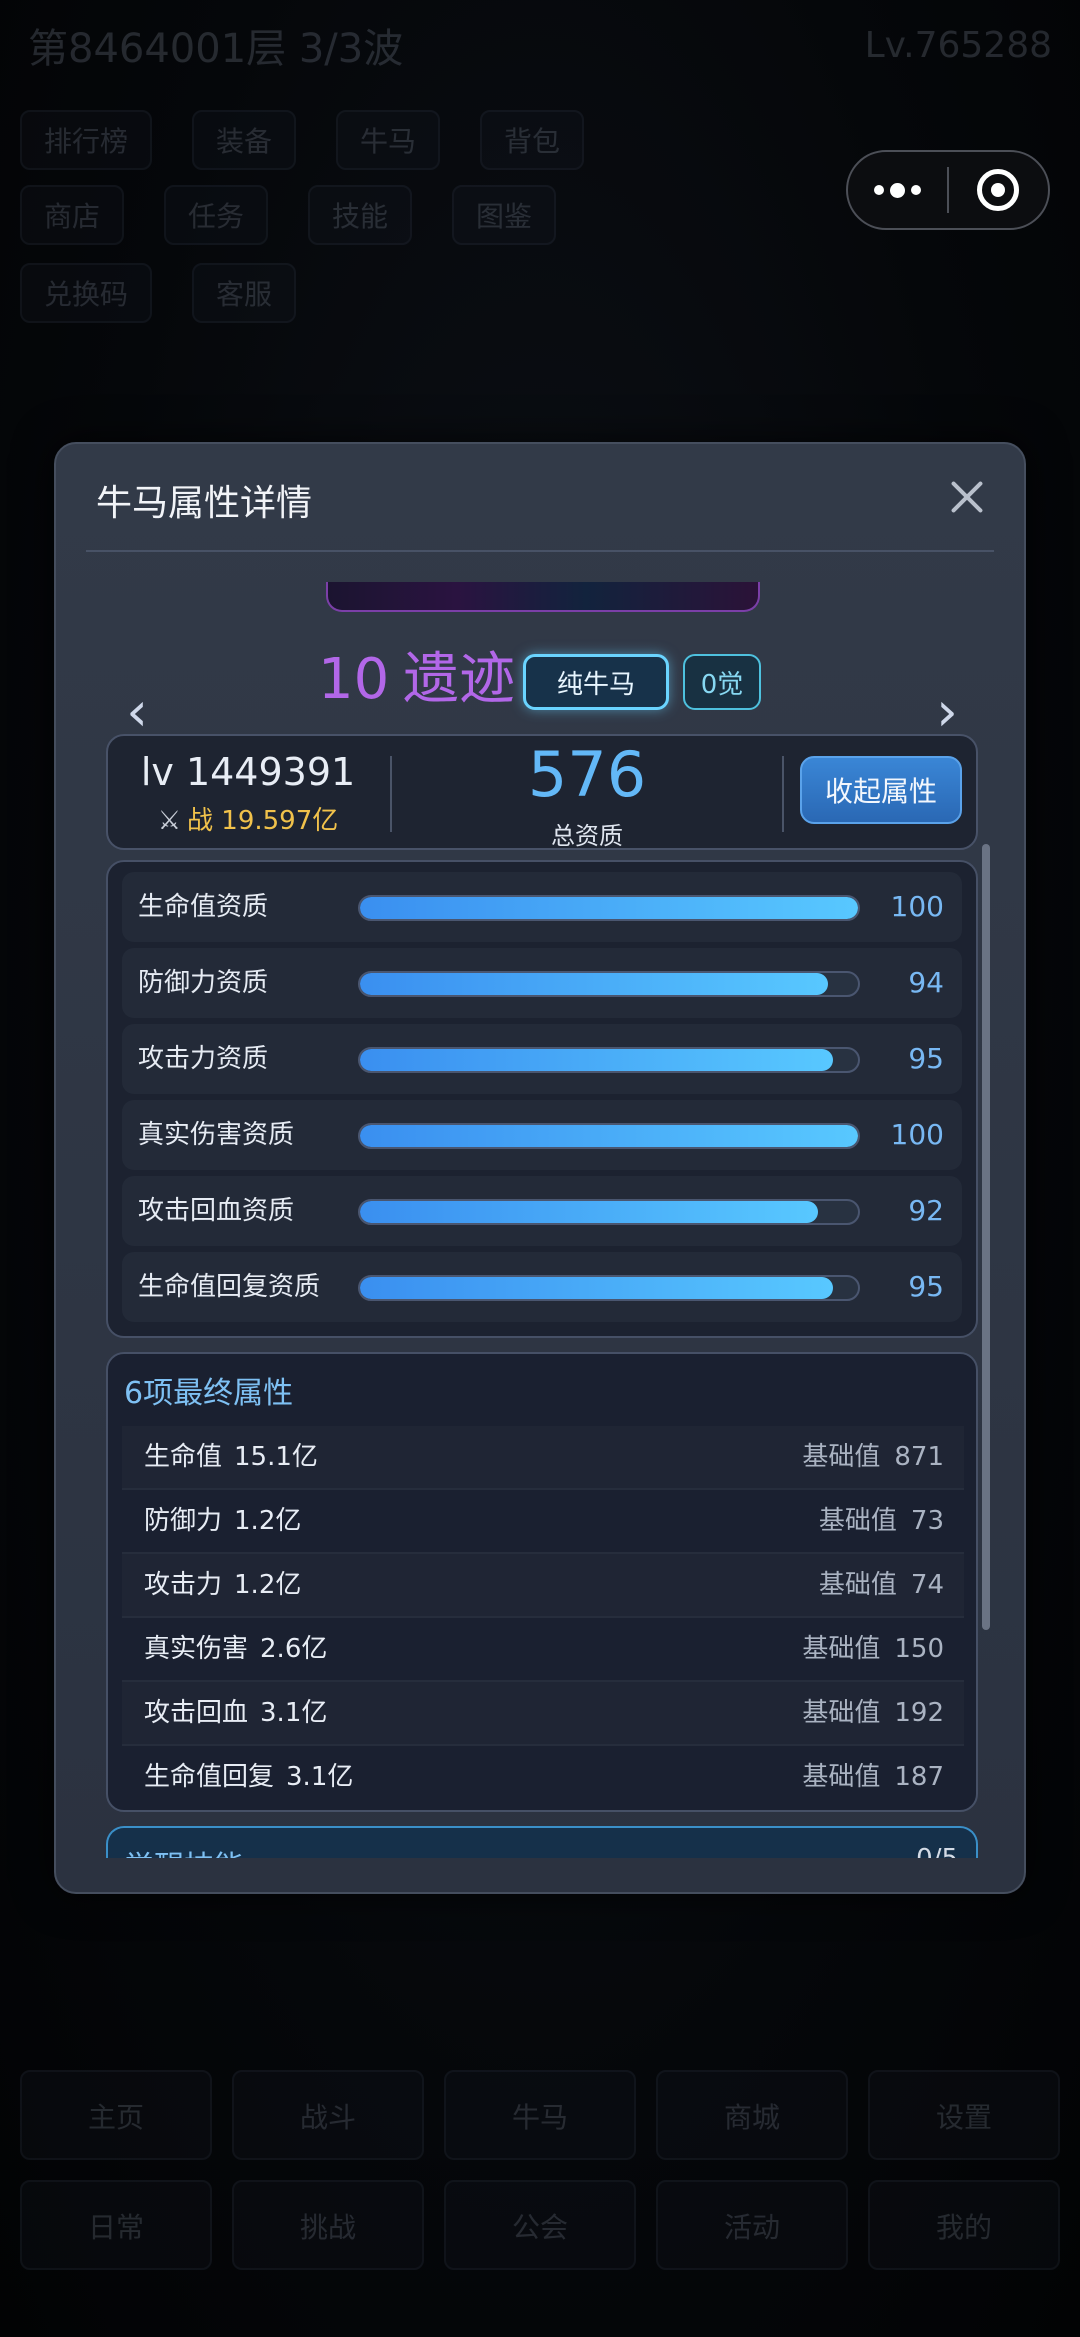 This screenshot has width=1080, height=2337. Describe the element at coordinates (216, 215) in the screenshot. I see `bg-tab: 任务` at that location.